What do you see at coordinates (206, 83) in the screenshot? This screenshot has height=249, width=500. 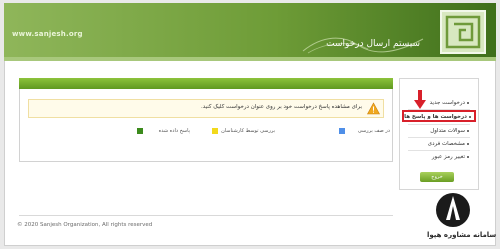 I see `panel-header` at bounding box center [206, 83].